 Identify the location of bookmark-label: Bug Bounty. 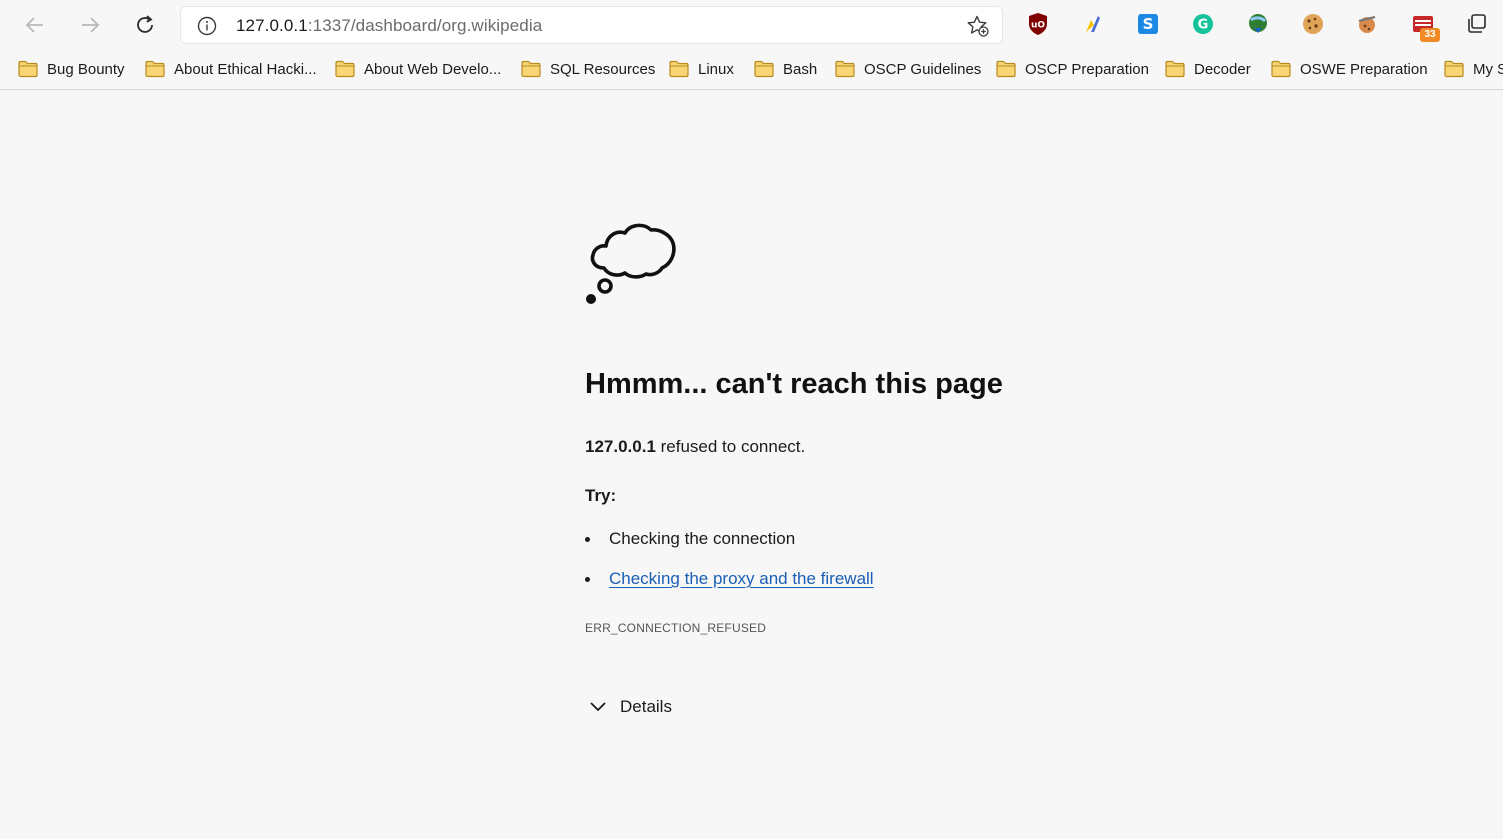
(86, 69).